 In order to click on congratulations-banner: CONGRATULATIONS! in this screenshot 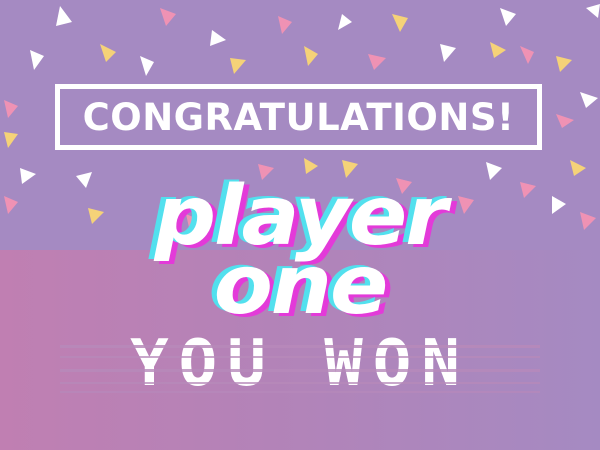, I will do `click(298, 117)`.